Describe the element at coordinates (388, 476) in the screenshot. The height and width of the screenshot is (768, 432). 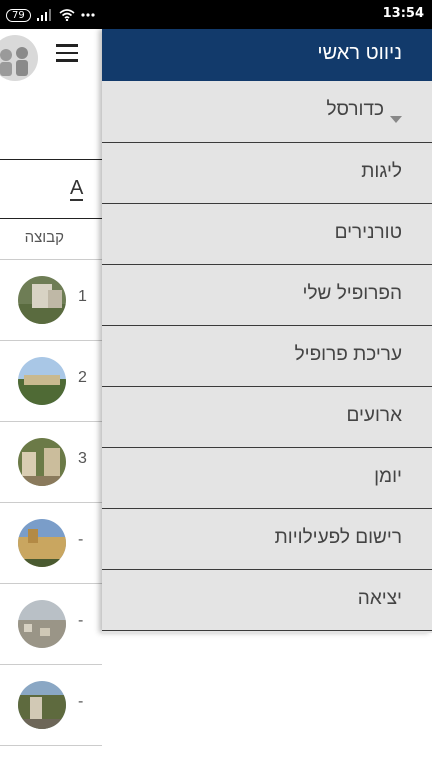
I see `menu-item-label: יומן` at that location.